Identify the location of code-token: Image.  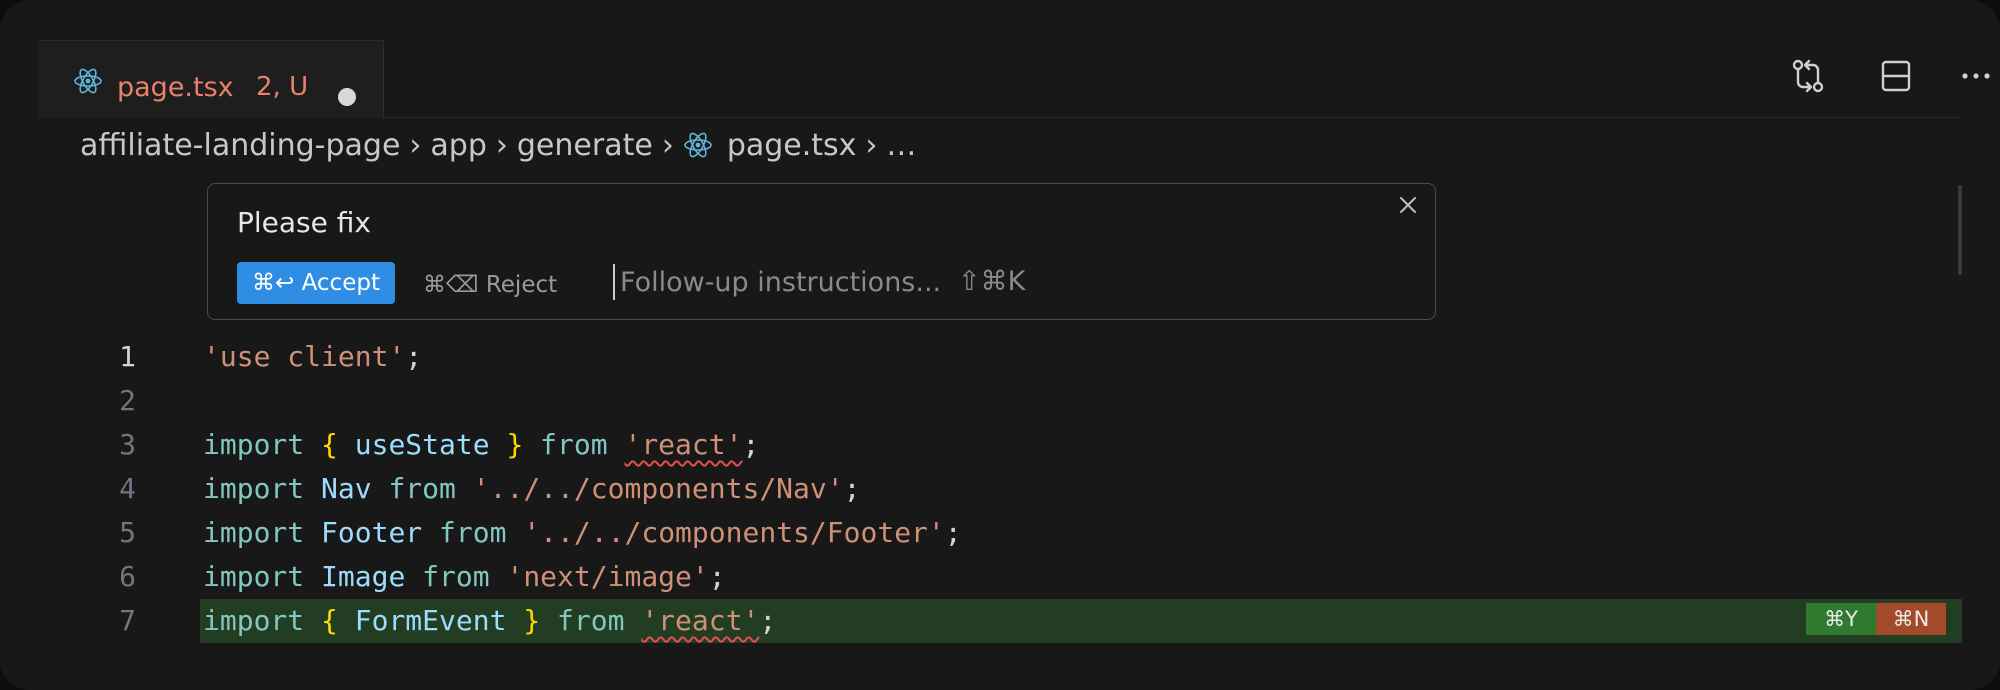
(363, 576).